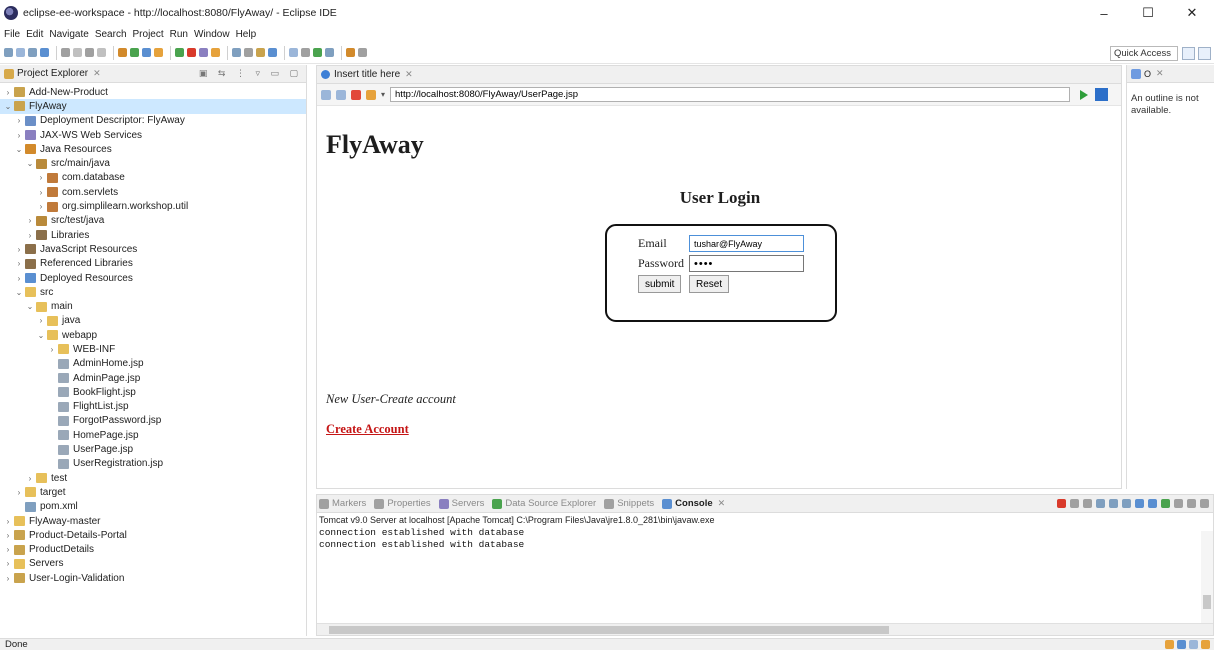 The image size is (1214, 650). I want to click on minimize-button: –, so click(1104, 13).